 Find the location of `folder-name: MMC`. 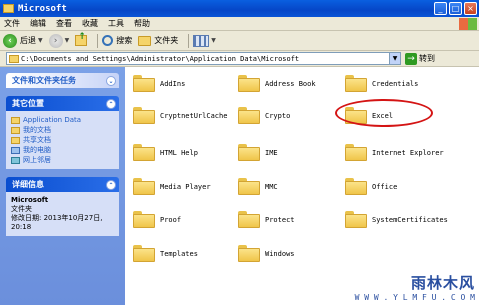

folder-name: MMC is located at coordinates (271, 186).